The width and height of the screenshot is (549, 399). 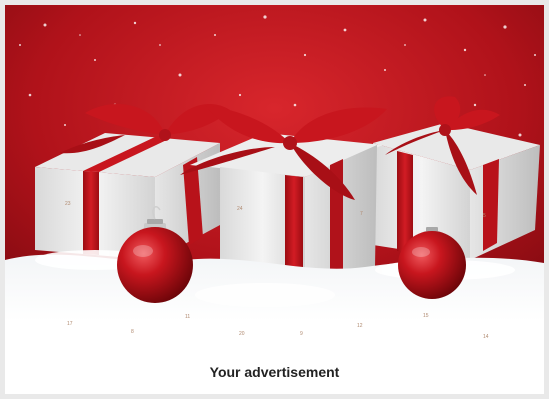 What do you see at coordinates (242, 334) in the screenshot?
I see `day-number: 20` at bounding box center [242, 334].